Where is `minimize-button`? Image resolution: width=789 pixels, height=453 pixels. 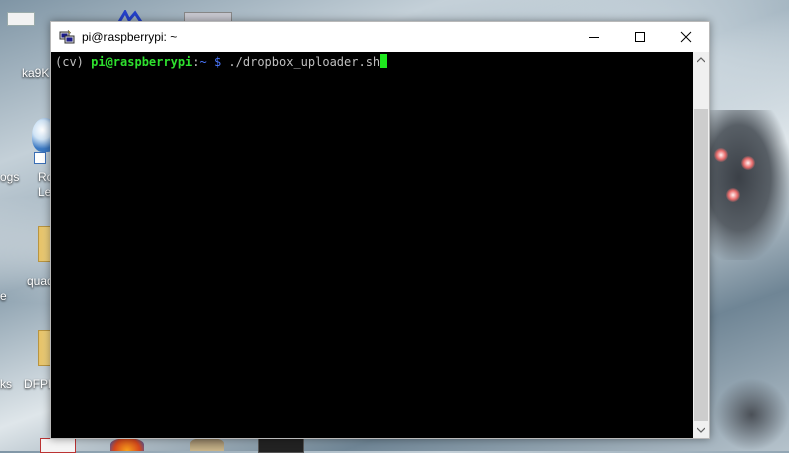
minimize-button is located at coordinates (594, 37).